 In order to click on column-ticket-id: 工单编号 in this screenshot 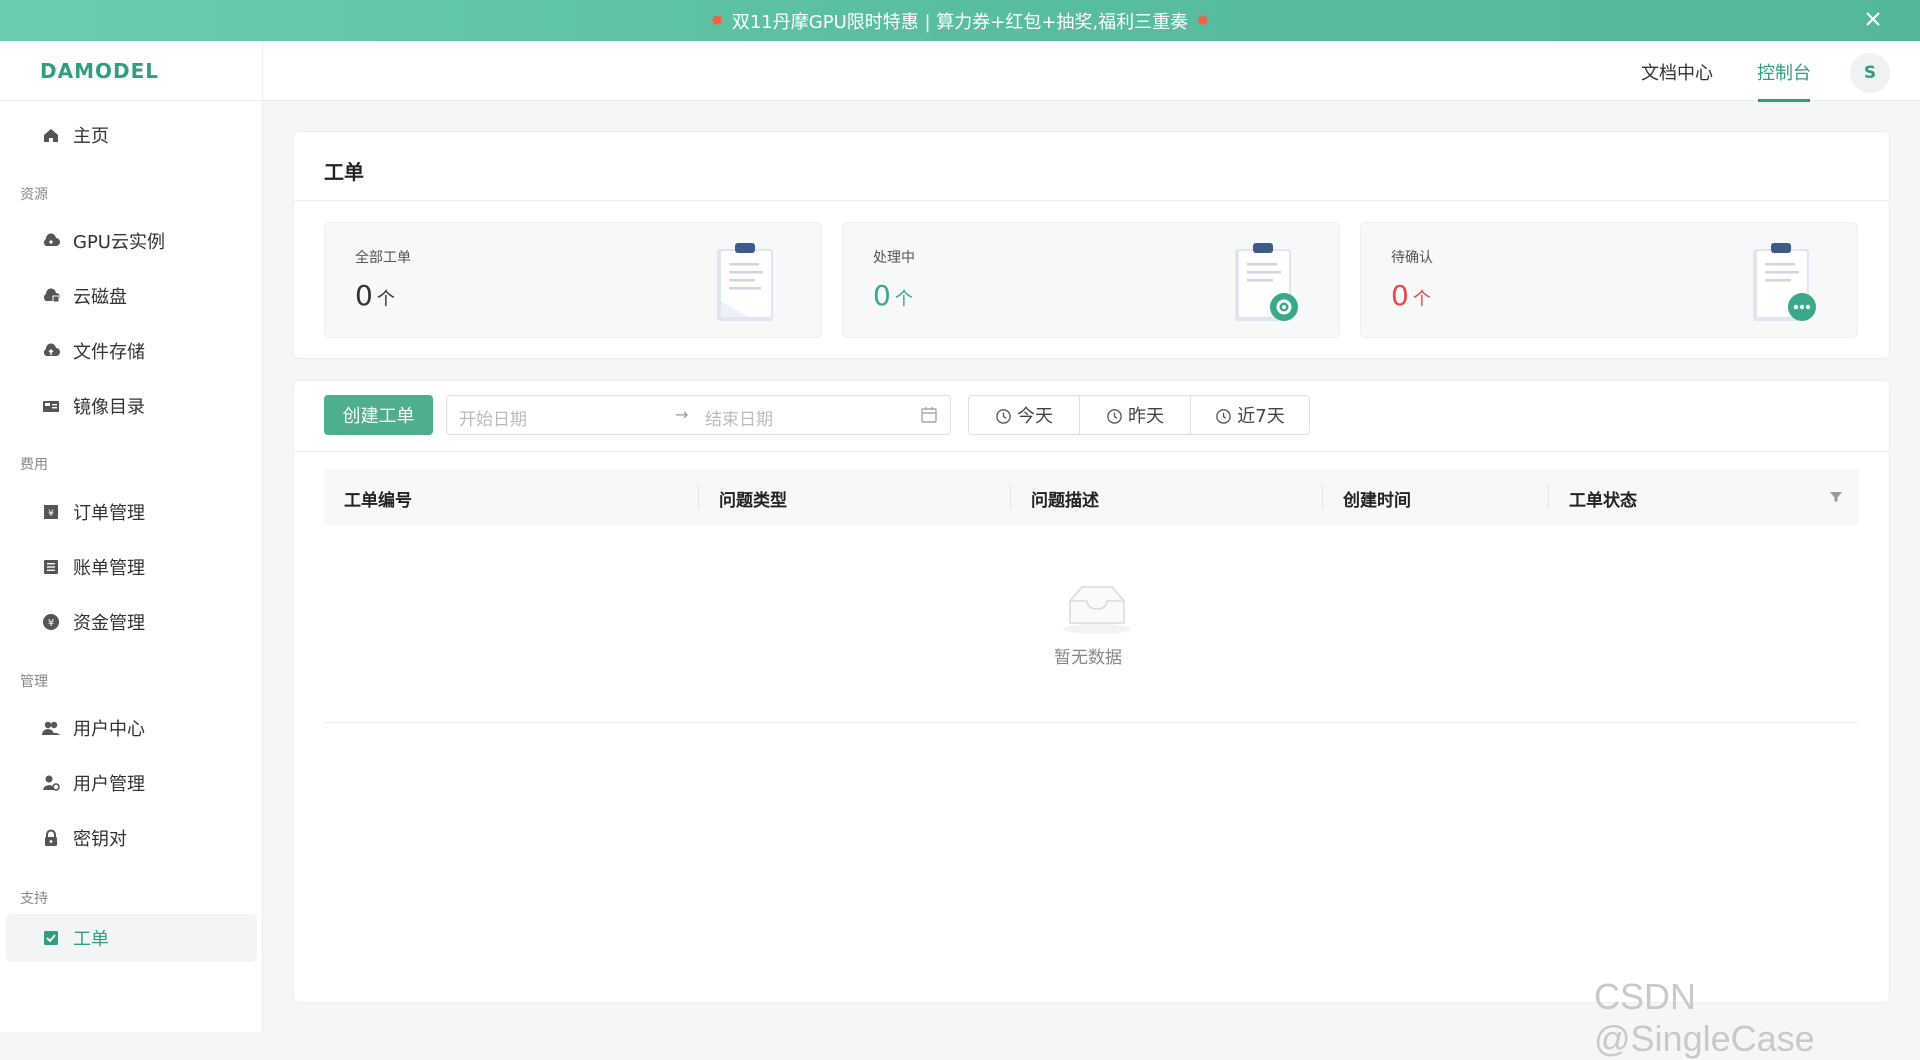, I will do `click(378, 498)`.